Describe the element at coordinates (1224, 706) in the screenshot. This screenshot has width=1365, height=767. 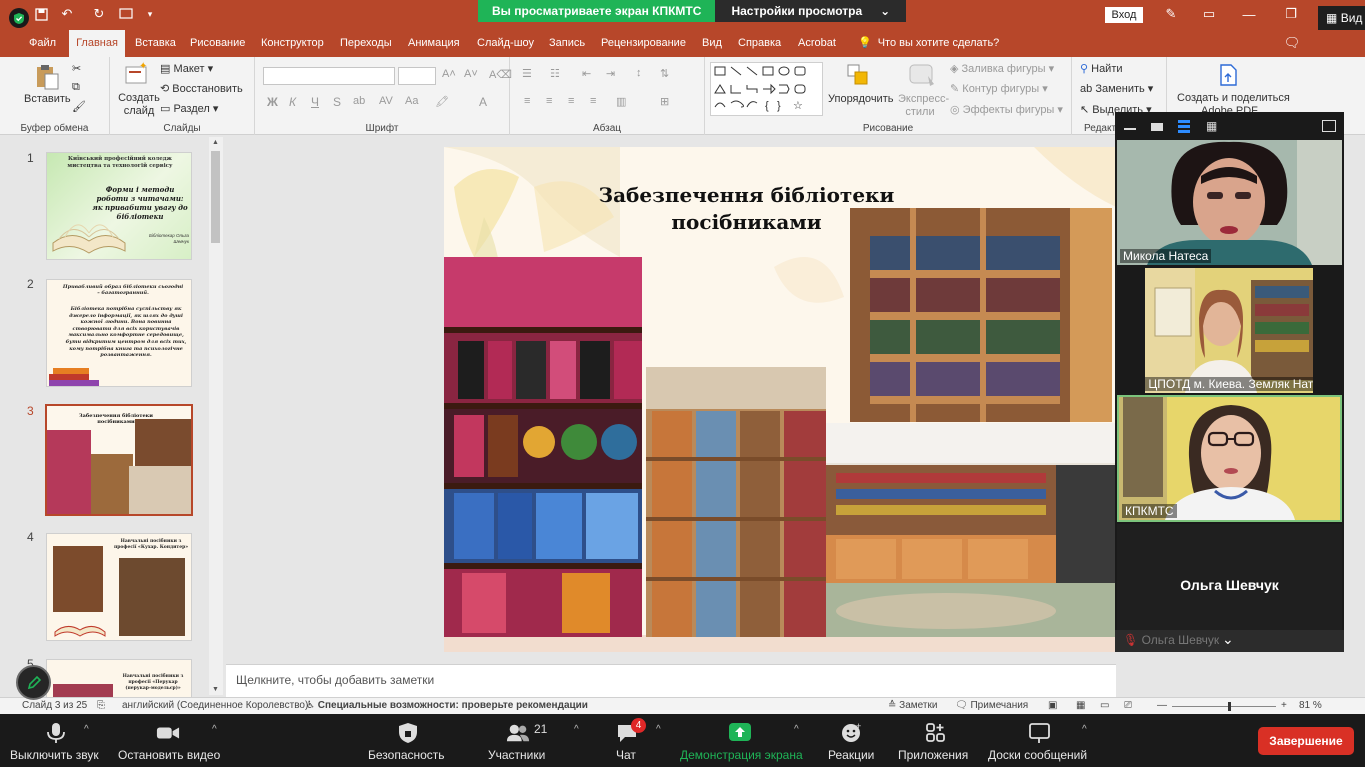
I see `zoom-slider` at that location.